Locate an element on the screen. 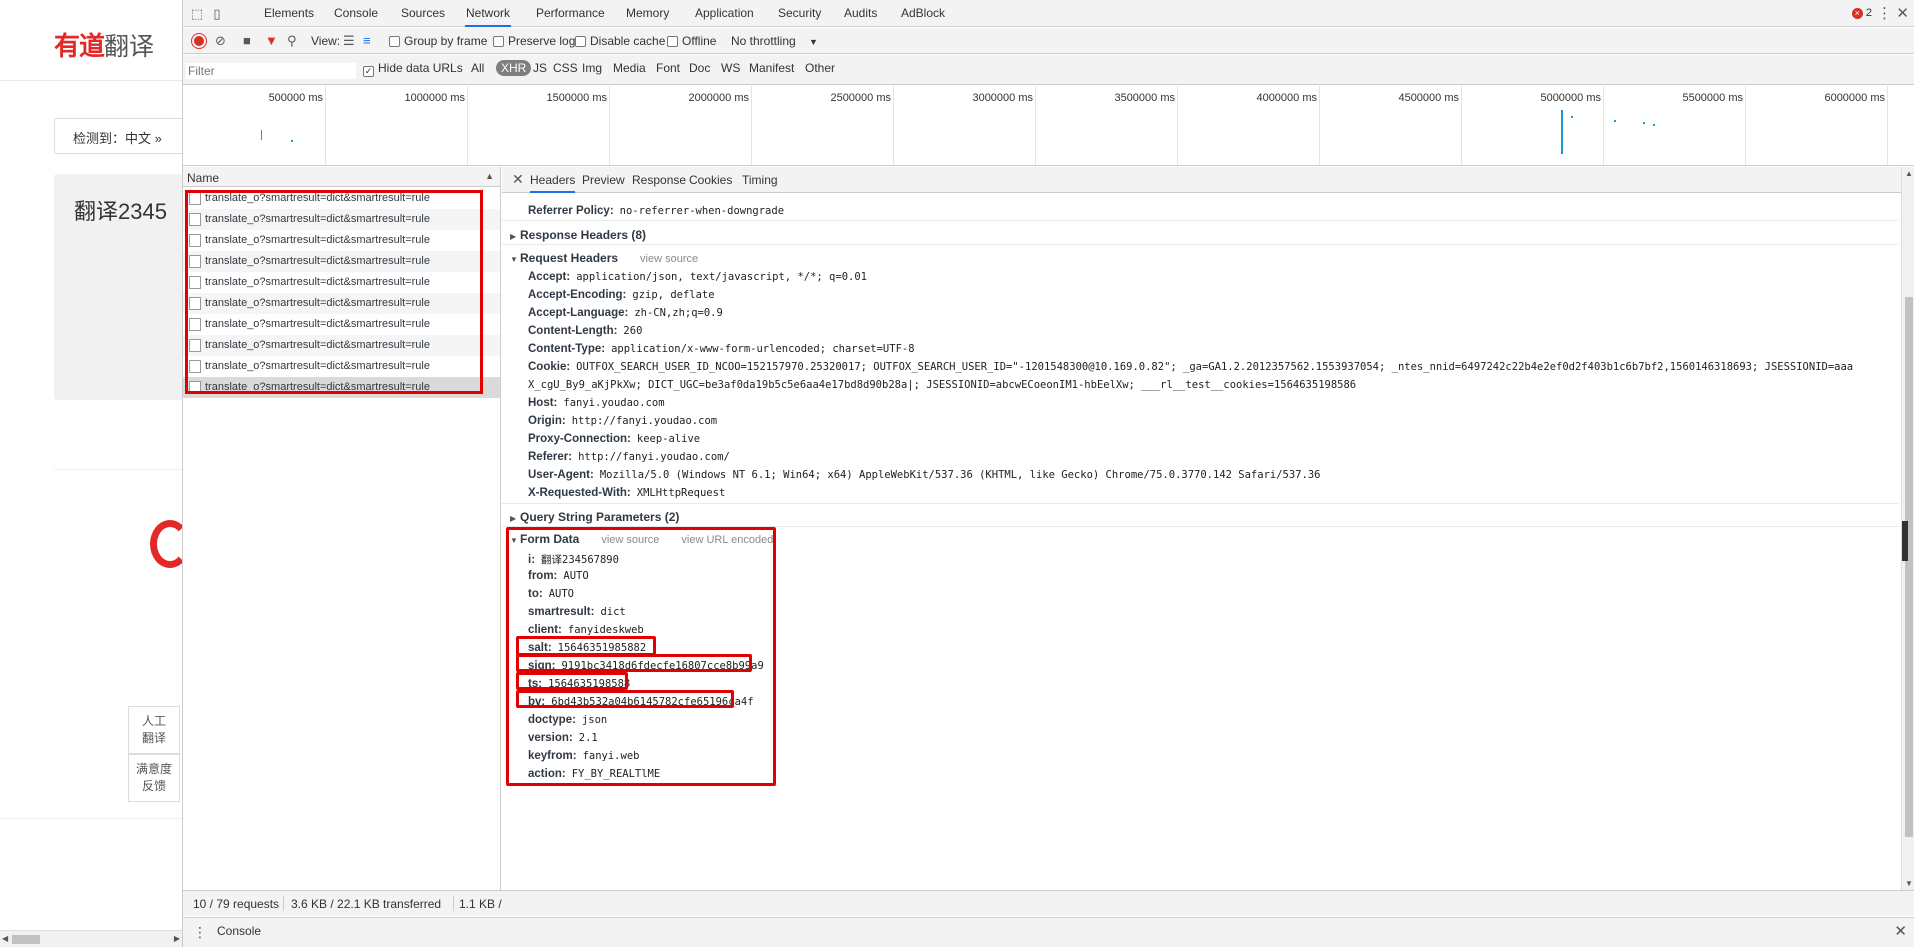 Image resolution: width=1914 pixels, height=947 pixels. tab-security: Security is located at coordinates (799, 13).